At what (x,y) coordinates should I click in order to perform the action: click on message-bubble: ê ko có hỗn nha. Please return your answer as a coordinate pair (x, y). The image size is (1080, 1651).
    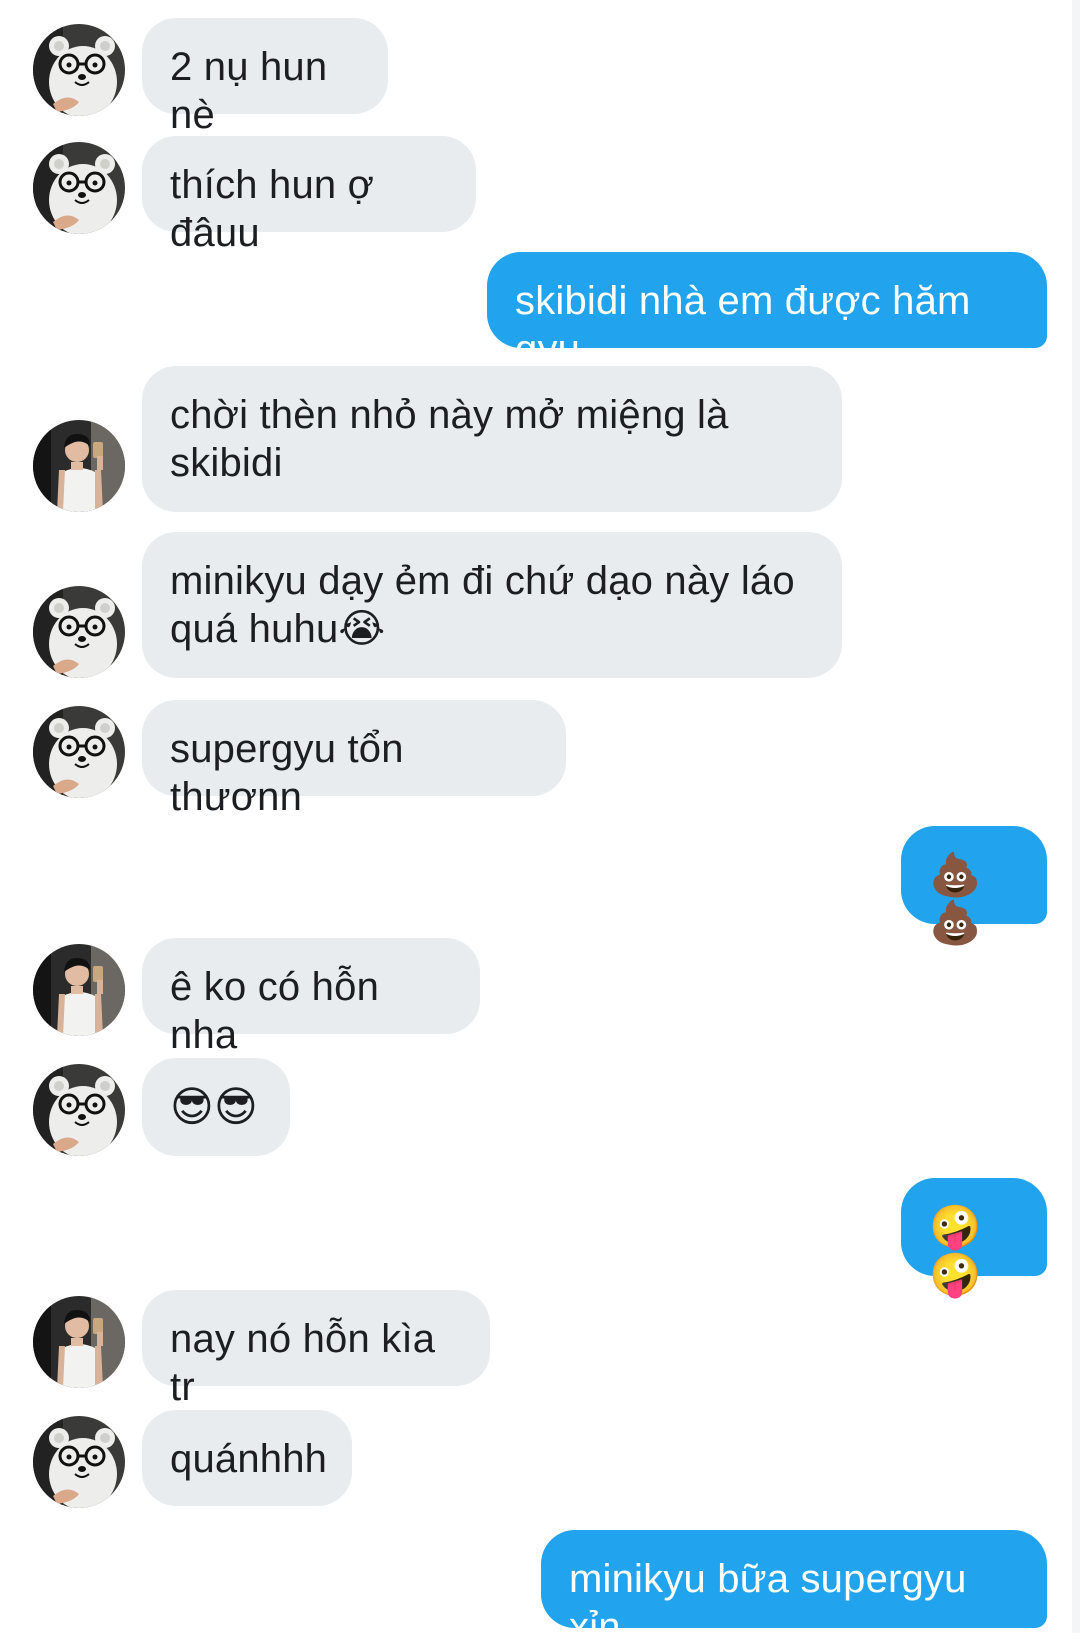
    Looking at the image, I should click on (311, 997).